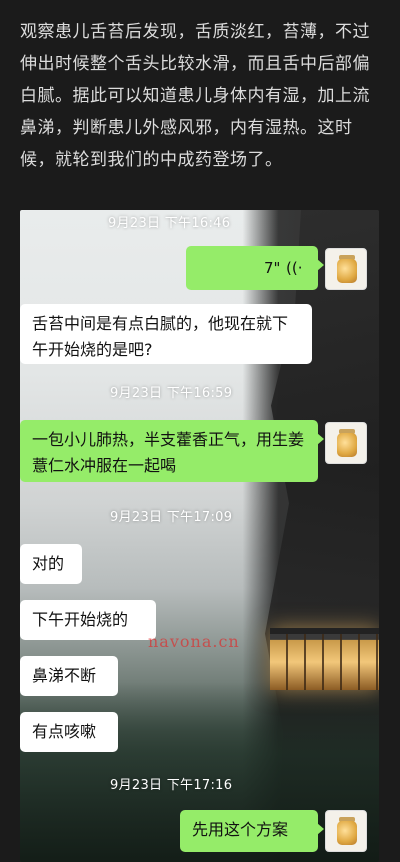 This screenshot has width=400, height=862. I want to click on outgoing-message: 一包小儿肺热，半支藿香正气，用生姜薏仁水冲服在一起喝, so click(172, 451).